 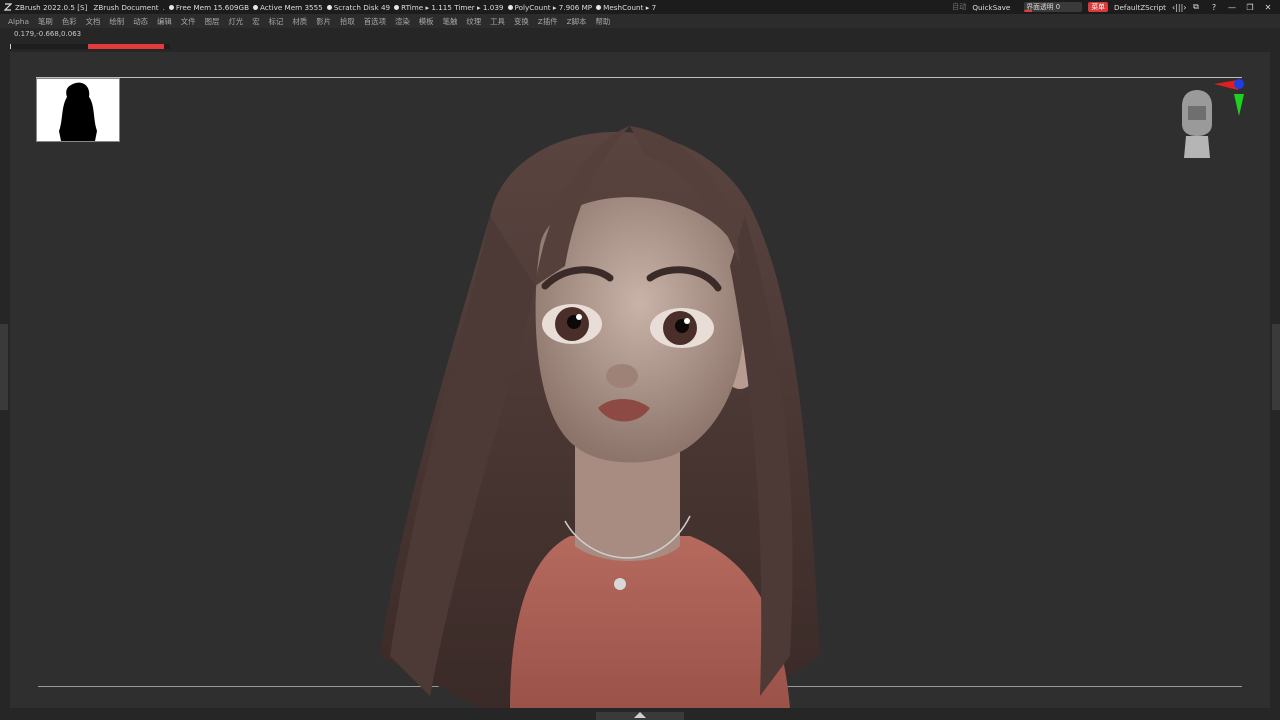 What do you see at coordinates (48, 34) in the screenshot?
I see `cursor-coordinates: 0.179,-0.668,0.063` at bounding box center [48, 34].